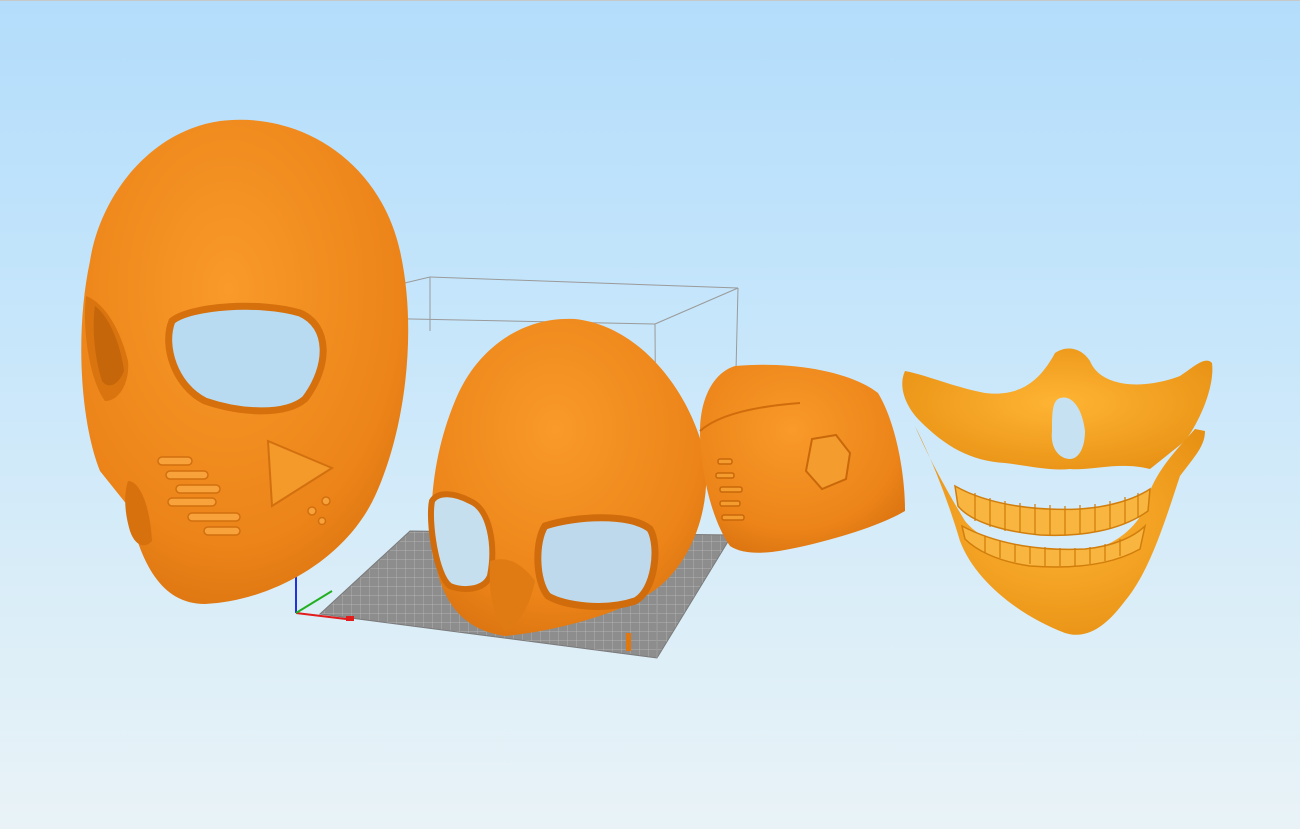  Describe the element at coordinates (1057, 491) in the screenshot. I see `skull-jaw-mask` at that location.